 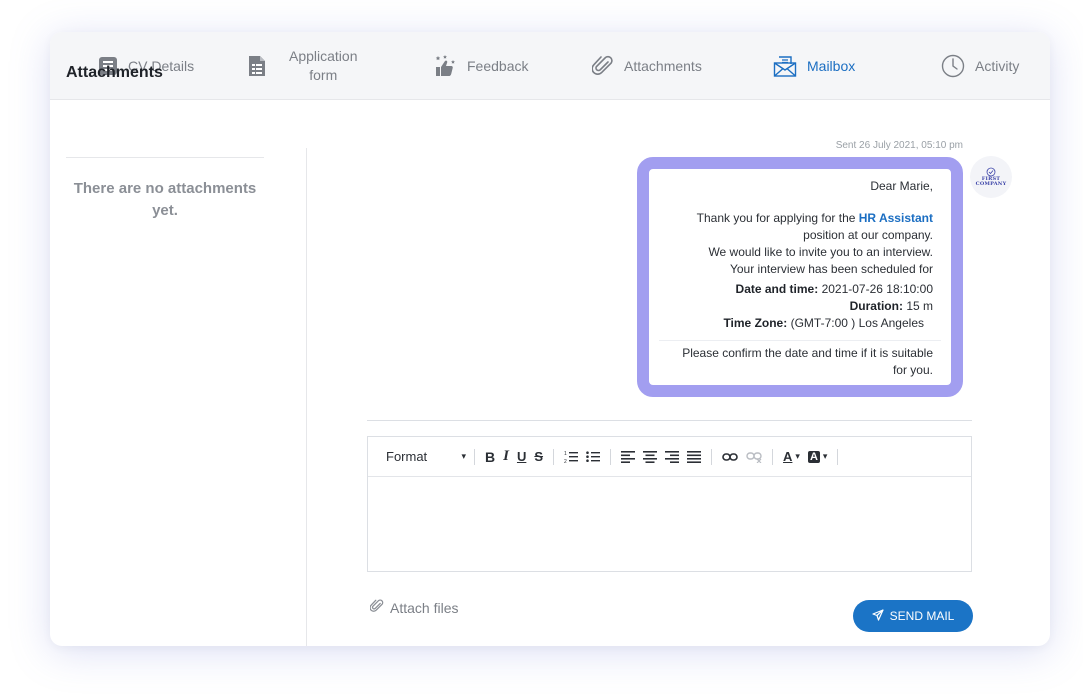 What do you see at coordinates (991, 177) in the screenshot?
I see `company-avatar: FIRST COMPANY` at bounding box center [991, 177].